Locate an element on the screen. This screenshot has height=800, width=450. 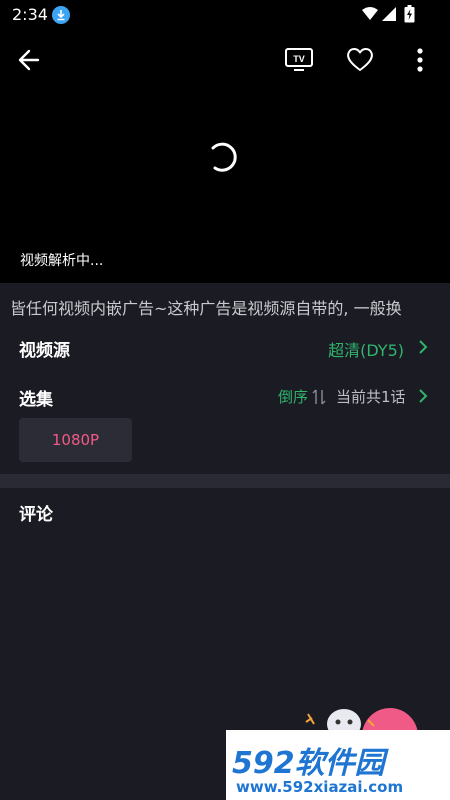
notice-text: 皆任何视频内嵌广告~这种广告是视频源自带的, 一般换 is located at coordinates (206, 308).